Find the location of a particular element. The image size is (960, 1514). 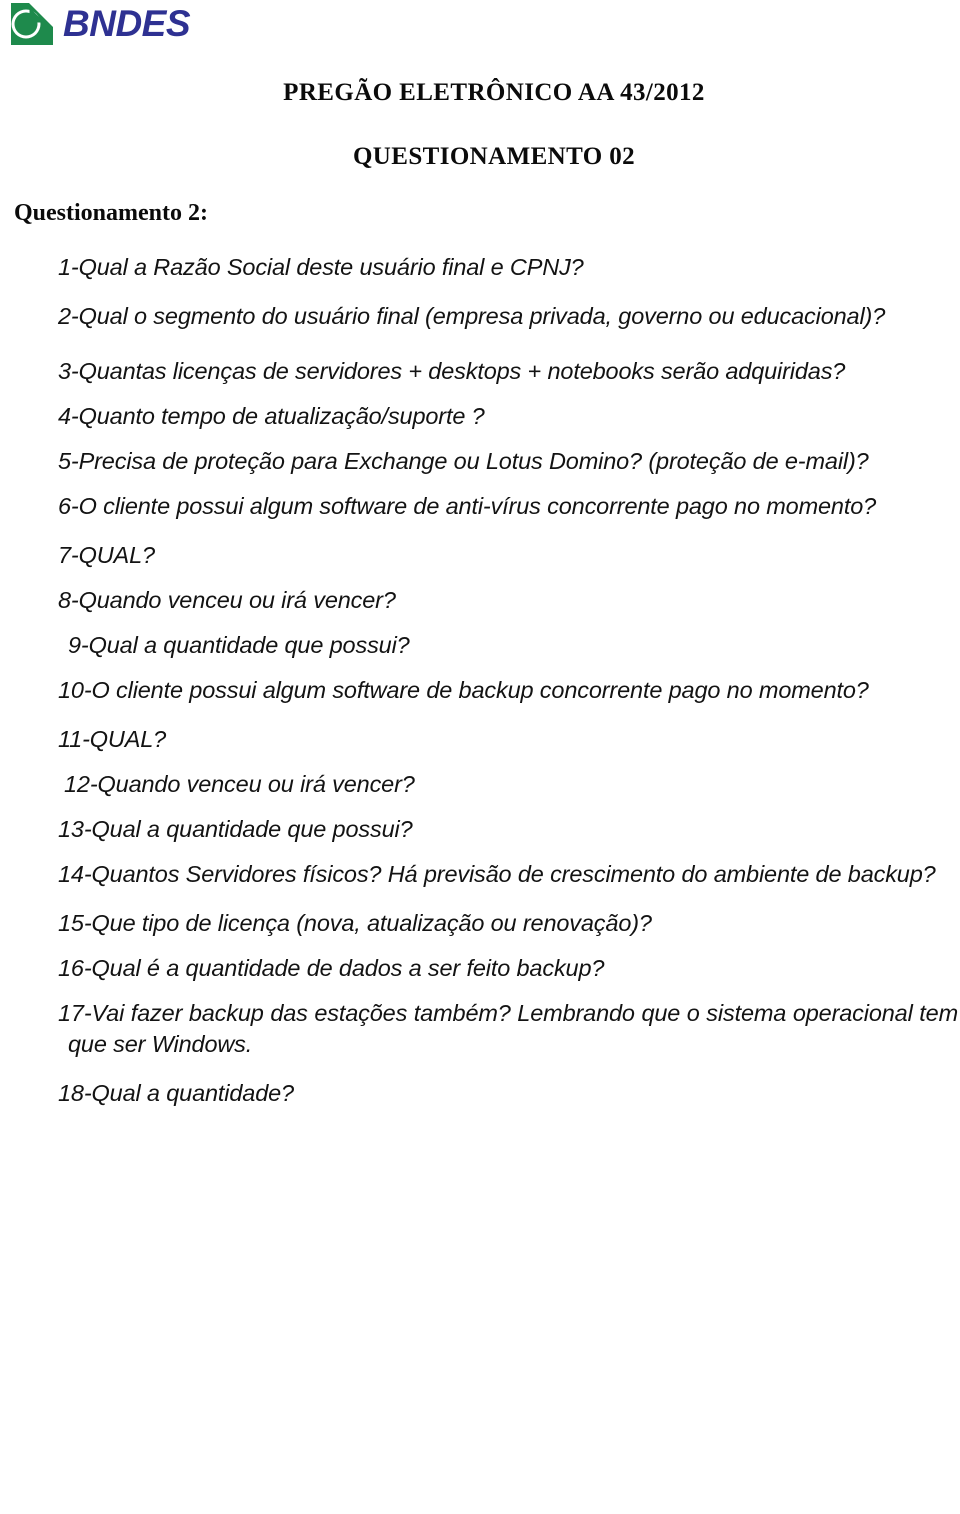

question-item: 11-QUAL? is located at coordinates (112, 739).